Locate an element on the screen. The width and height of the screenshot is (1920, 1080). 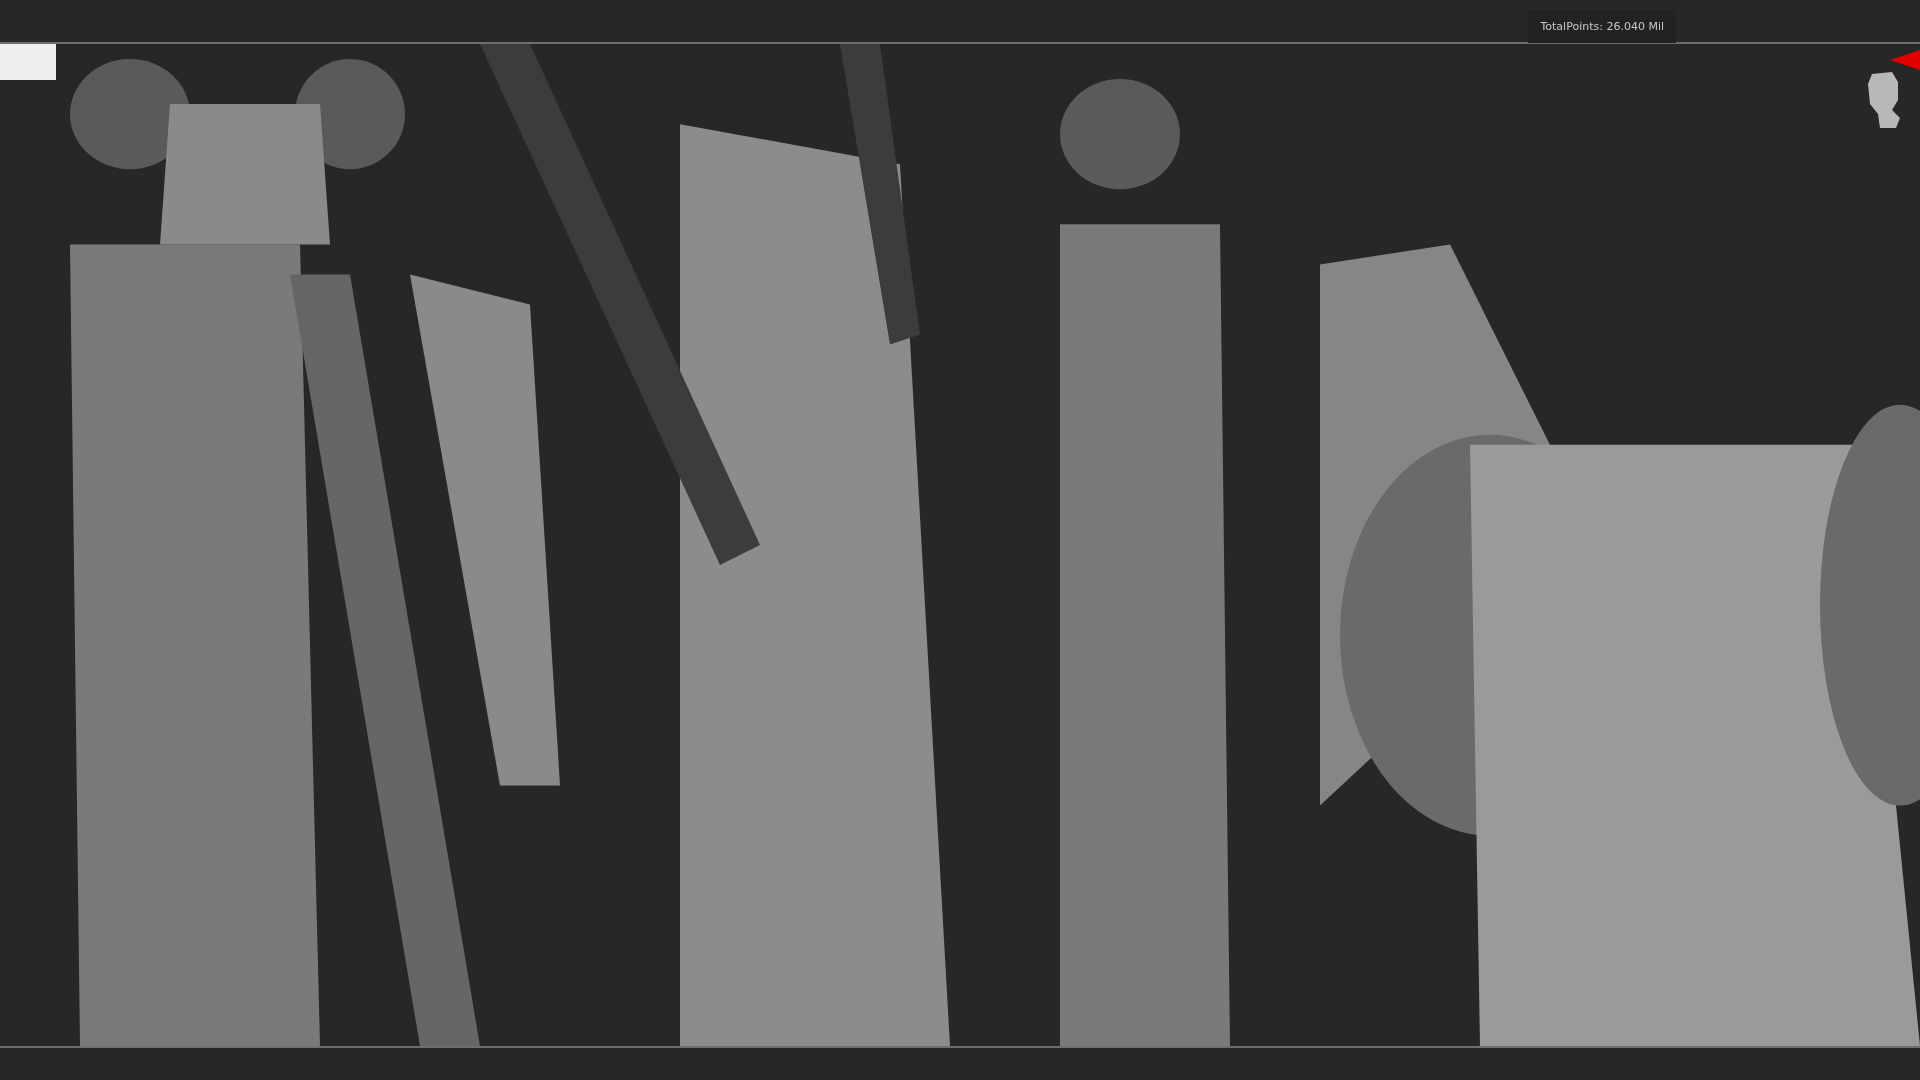
triangle-pointer-icon is located at coordinates (1905, 60).